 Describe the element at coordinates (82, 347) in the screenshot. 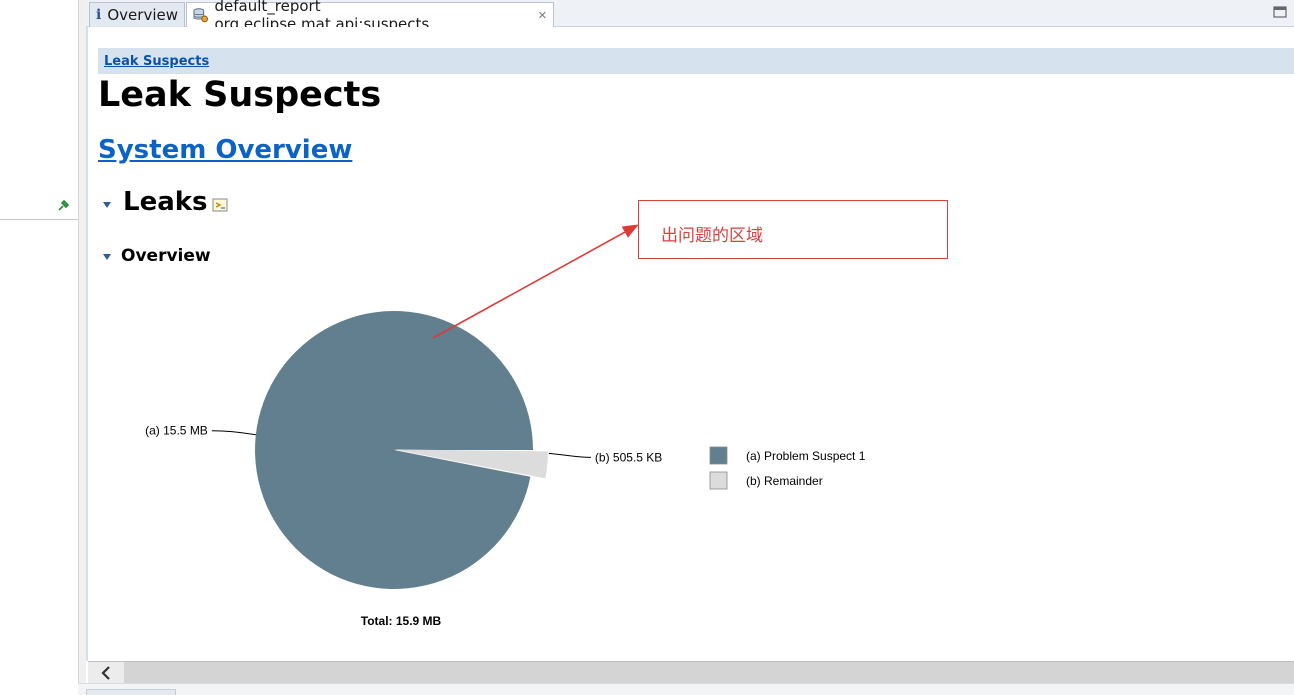

I see `view-splitter` at that location.